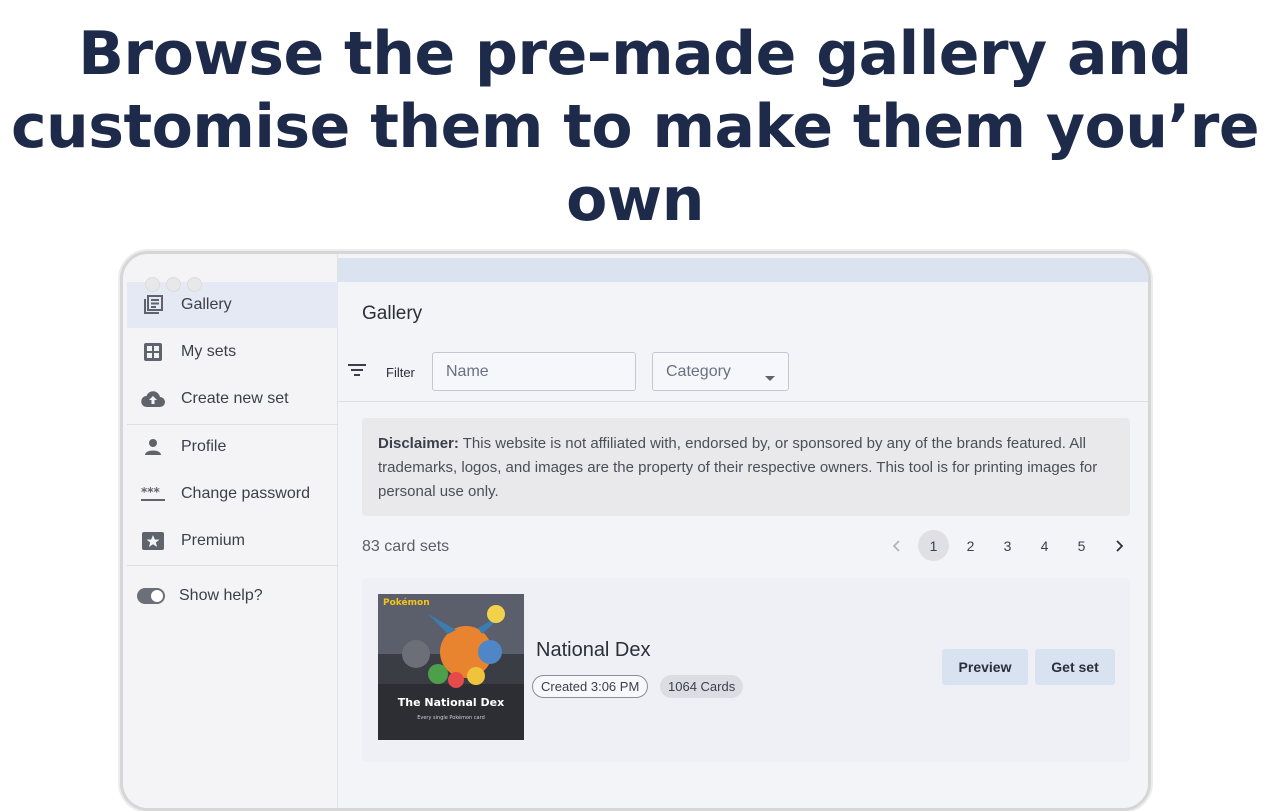 Image resolution: width=1270 pixels, height=811 pixels. Describe the element at coordinates (933, 545) in the screenshot. I see `page-button-1: 1` at that location.